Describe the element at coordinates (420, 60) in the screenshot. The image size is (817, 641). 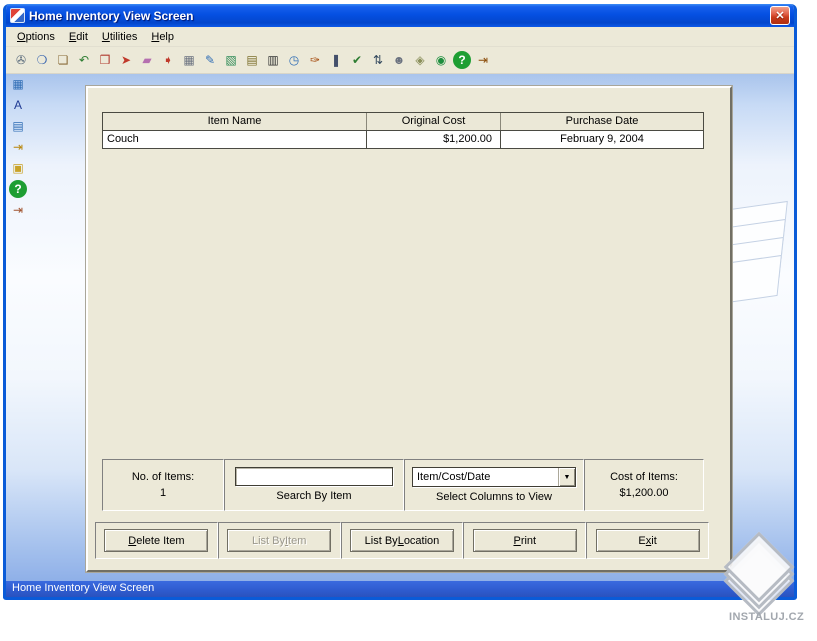
I see `lock-icon: ◈` at that location.